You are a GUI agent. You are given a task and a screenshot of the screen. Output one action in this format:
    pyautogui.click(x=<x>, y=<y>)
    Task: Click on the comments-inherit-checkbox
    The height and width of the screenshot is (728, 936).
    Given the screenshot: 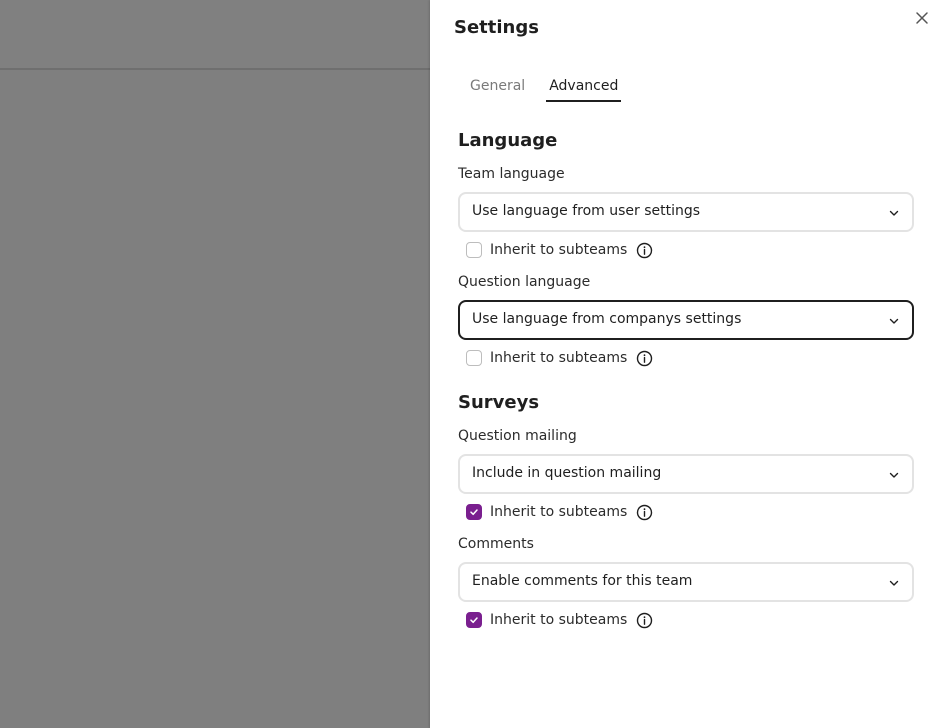 What is the action you would take?
    pyautogui.click(x=474, y=620)
    